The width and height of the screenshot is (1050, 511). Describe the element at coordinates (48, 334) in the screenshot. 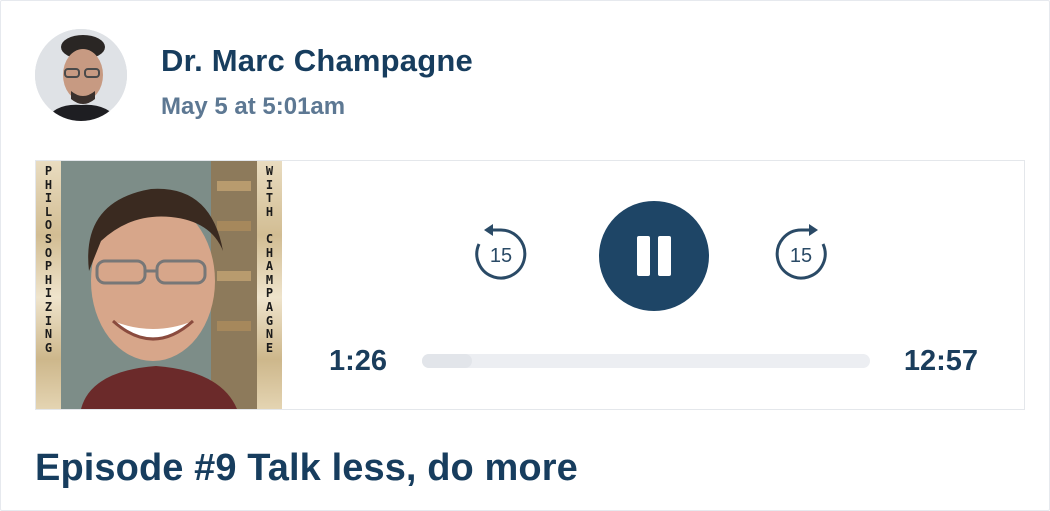

I see `cover-left-letter: N` at that location.